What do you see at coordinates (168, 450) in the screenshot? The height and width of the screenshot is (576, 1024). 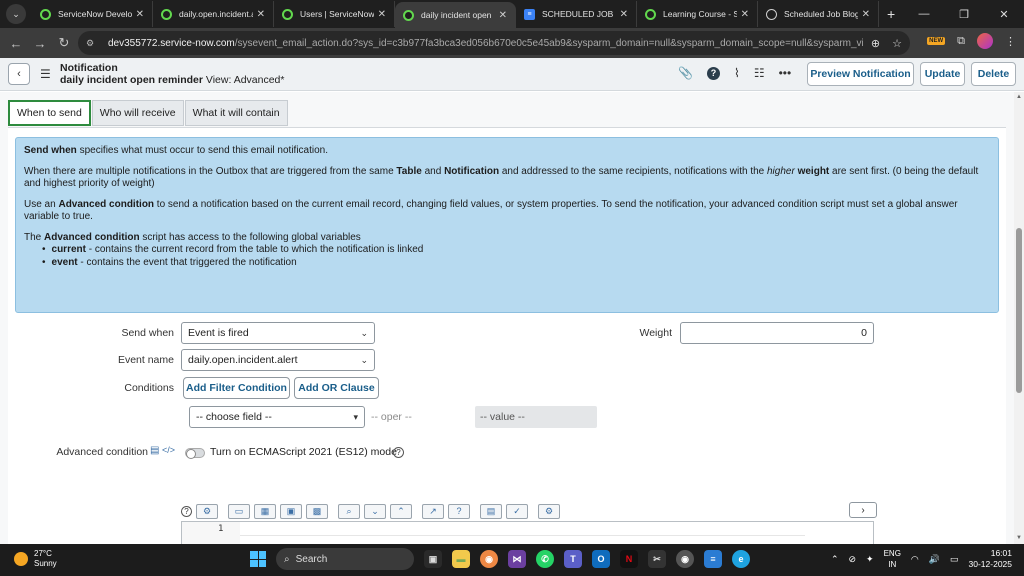 I see `code-icon: </>` at bounding box center [168, 450].